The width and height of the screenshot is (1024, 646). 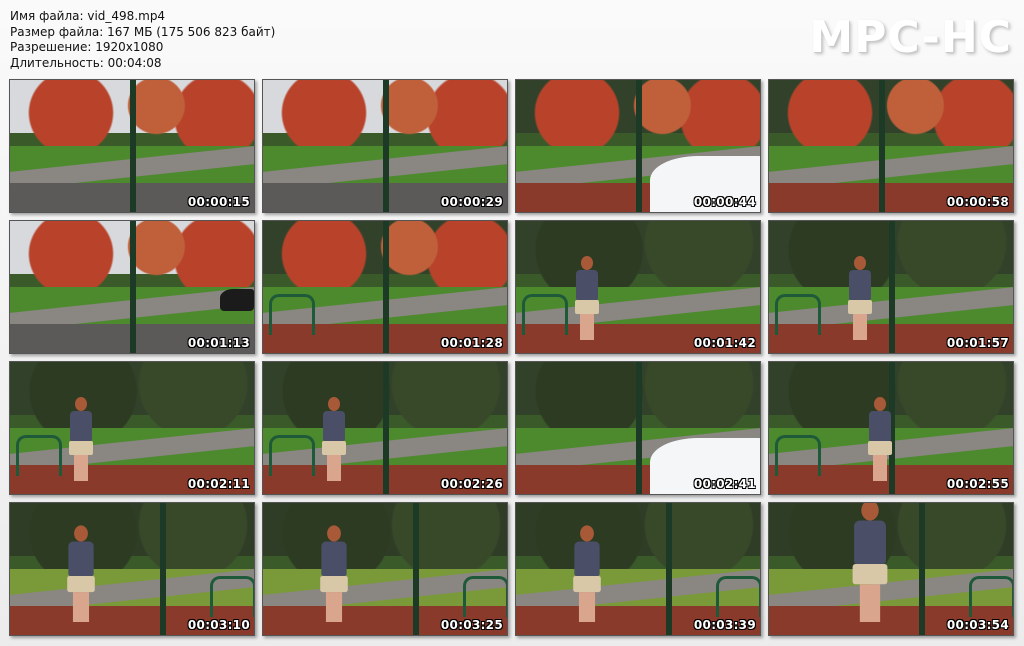 I want to click on video-thumbnail: 00:03:10, so click(x=132, y=569).